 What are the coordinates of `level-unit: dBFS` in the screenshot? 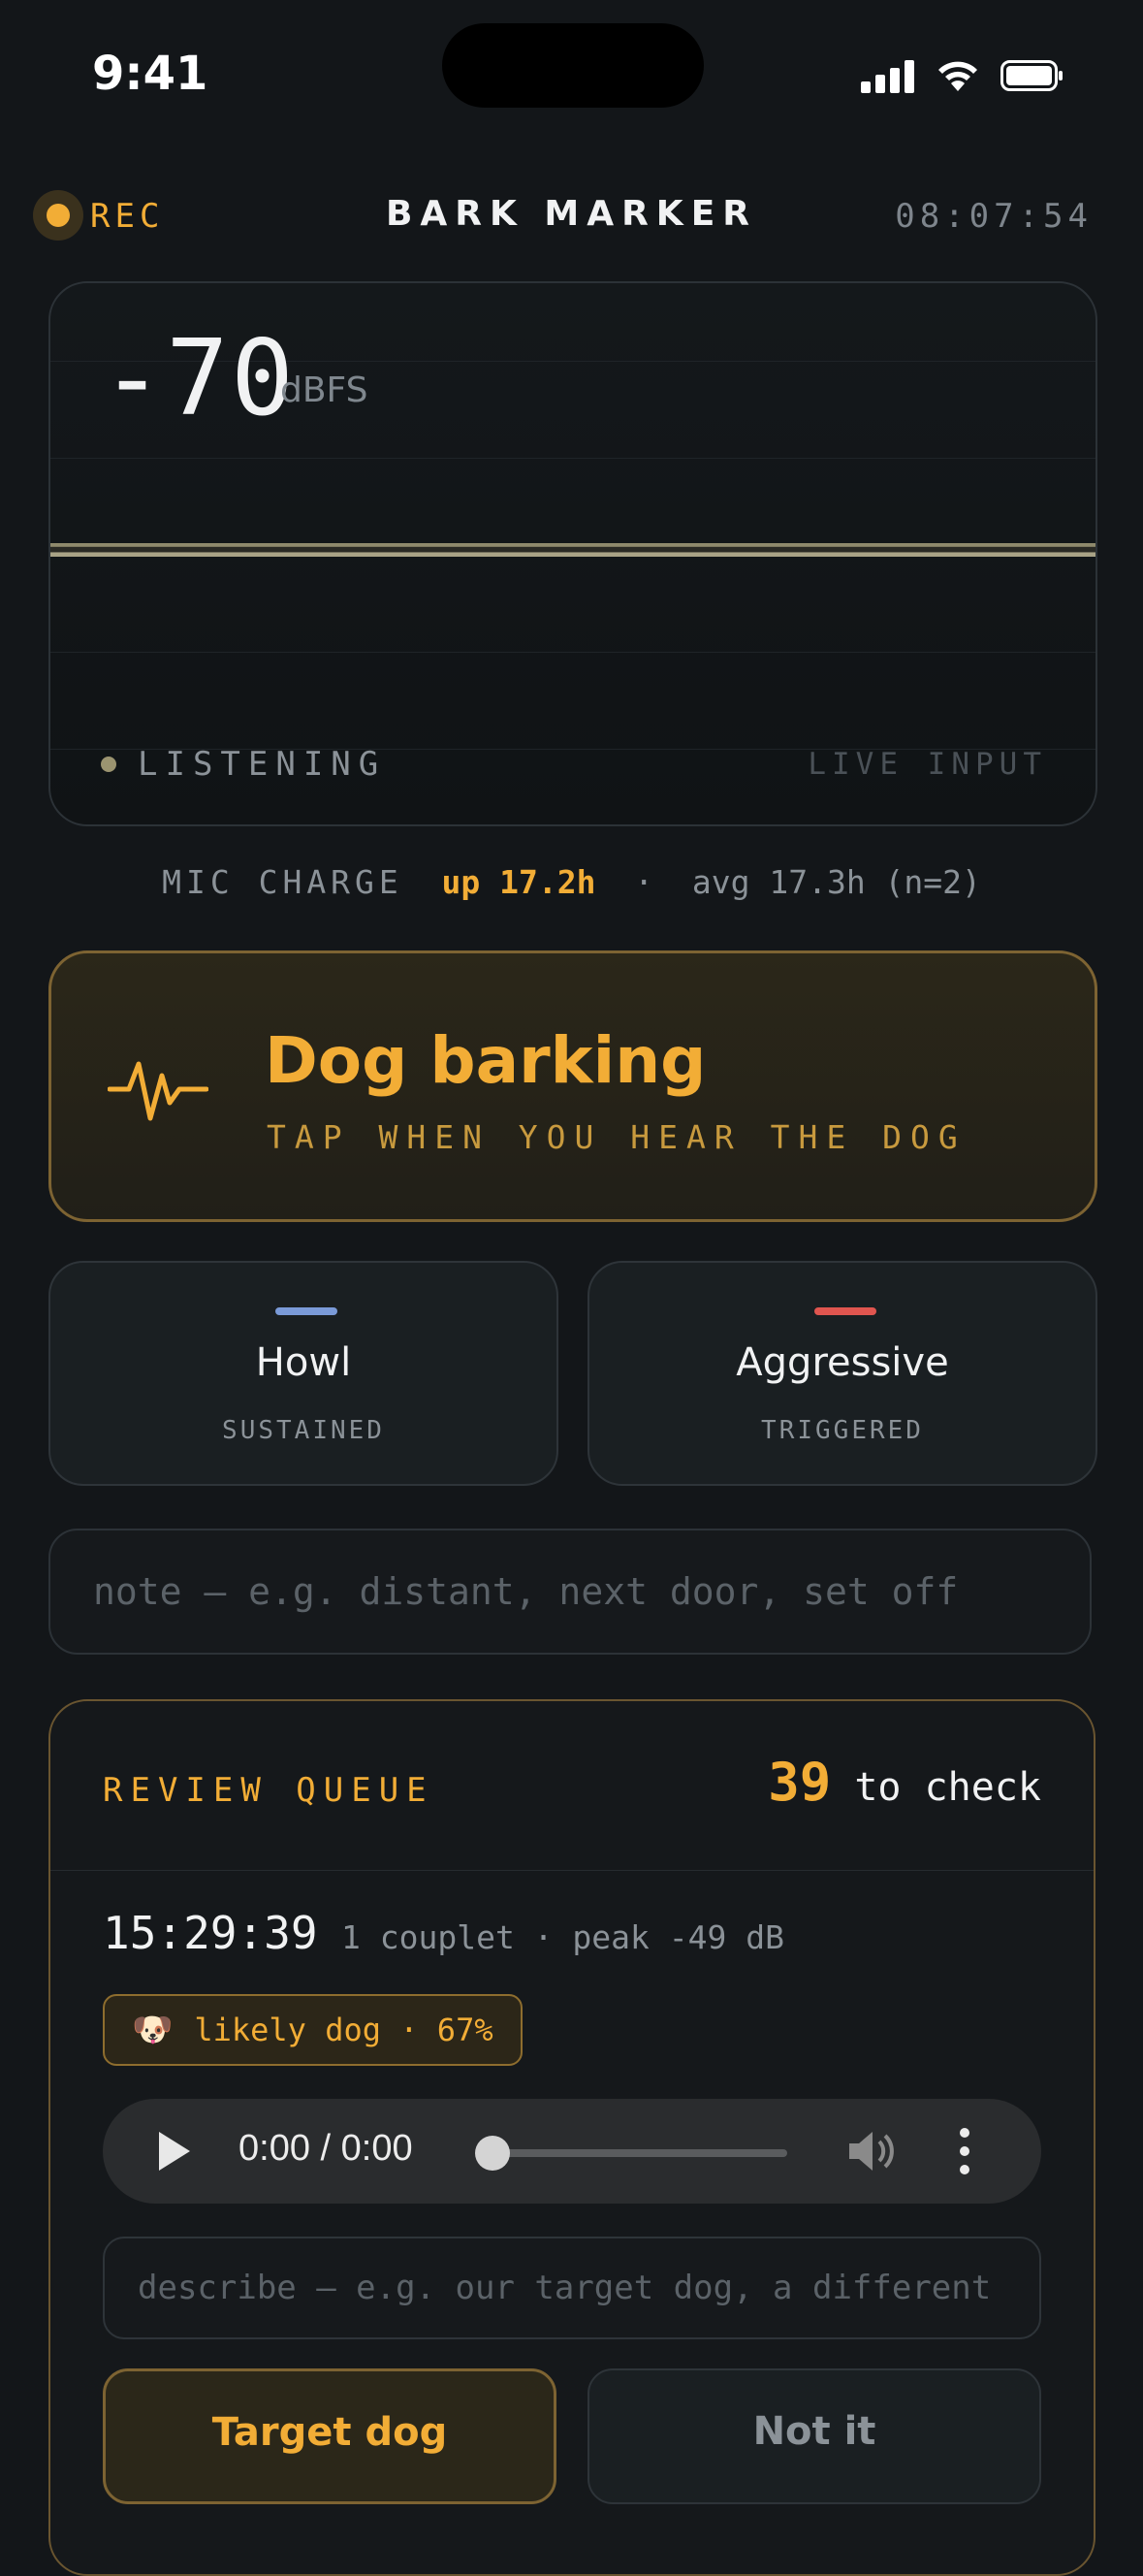 It's located at (324, 390).